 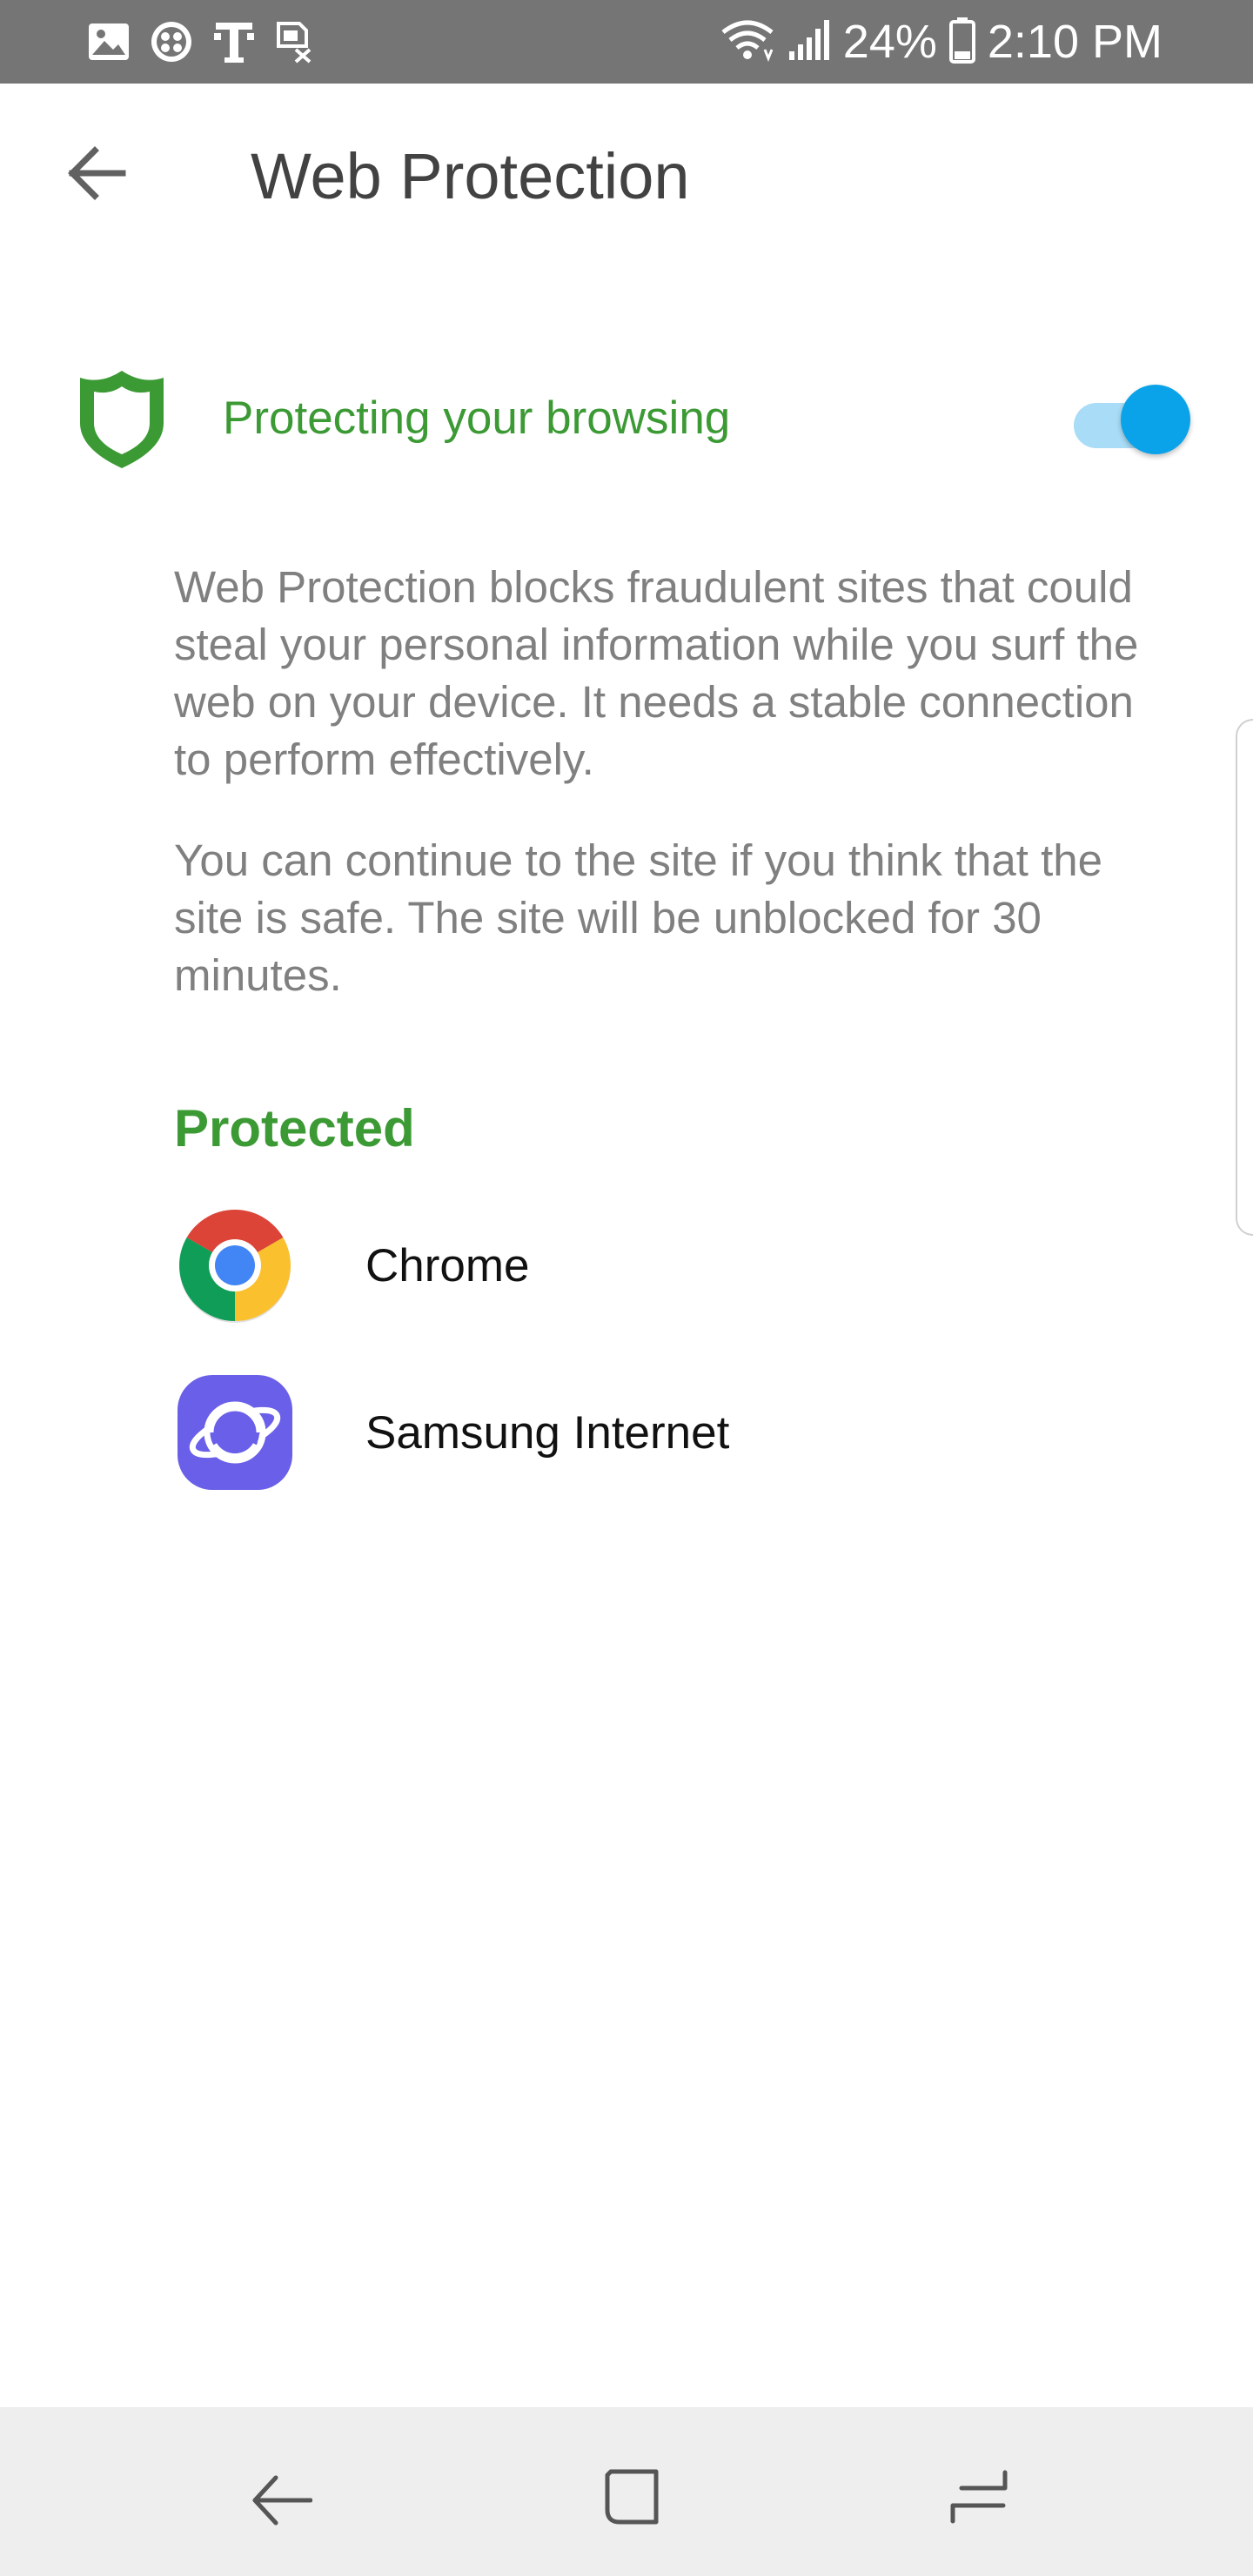 I want to click on list-item-chrome: Chrome, so click(x=626, y=1262).